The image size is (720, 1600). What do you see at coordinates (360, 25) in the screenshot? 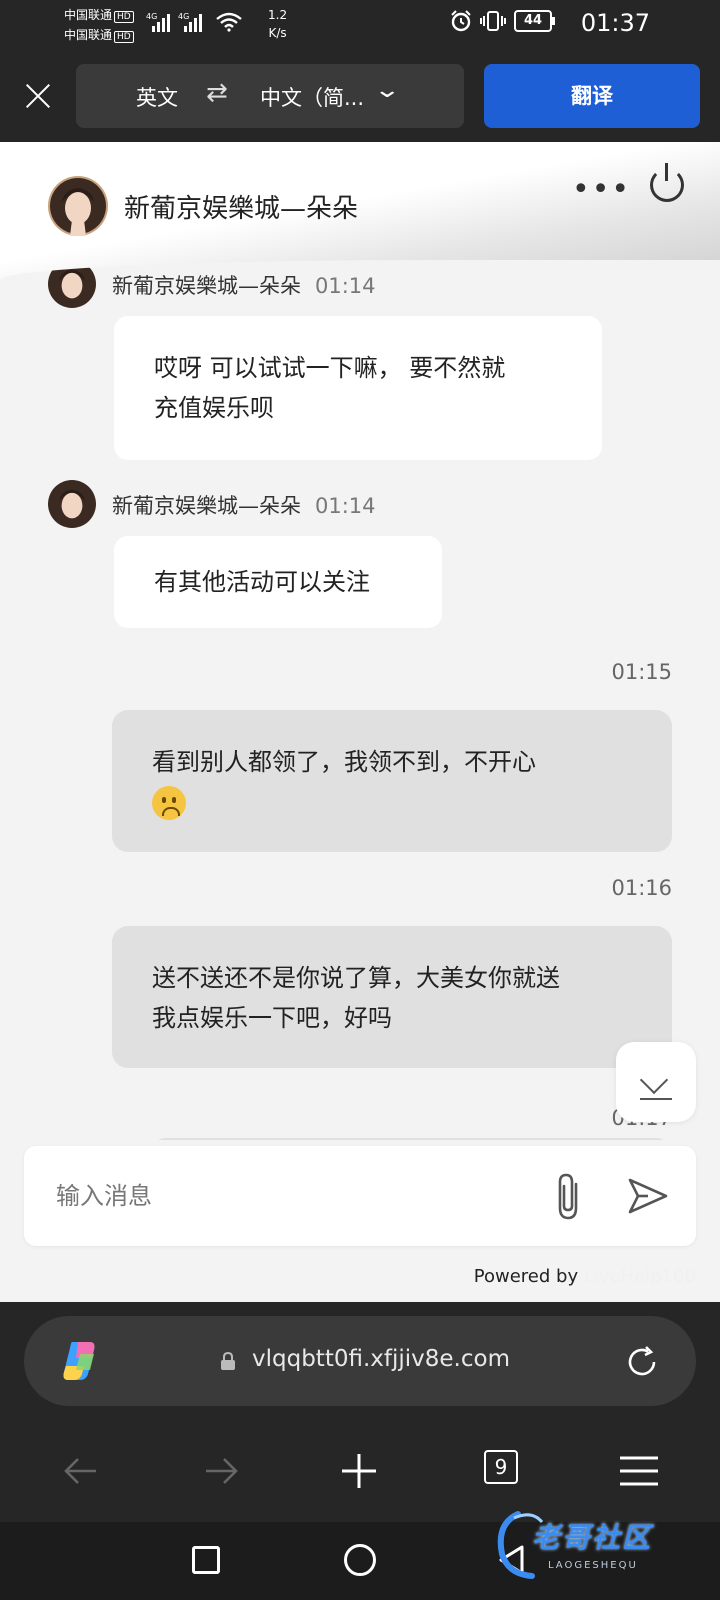
I see `status-bar: 中国联通 HD 中国联通 HD 4G 4G 1.2 K/s 44 01:37` at bounding box center [360, 25].